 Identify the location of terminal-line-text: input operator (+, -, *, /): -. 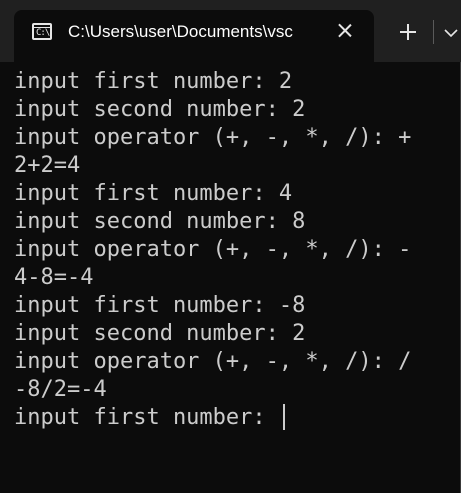
(213, 249).